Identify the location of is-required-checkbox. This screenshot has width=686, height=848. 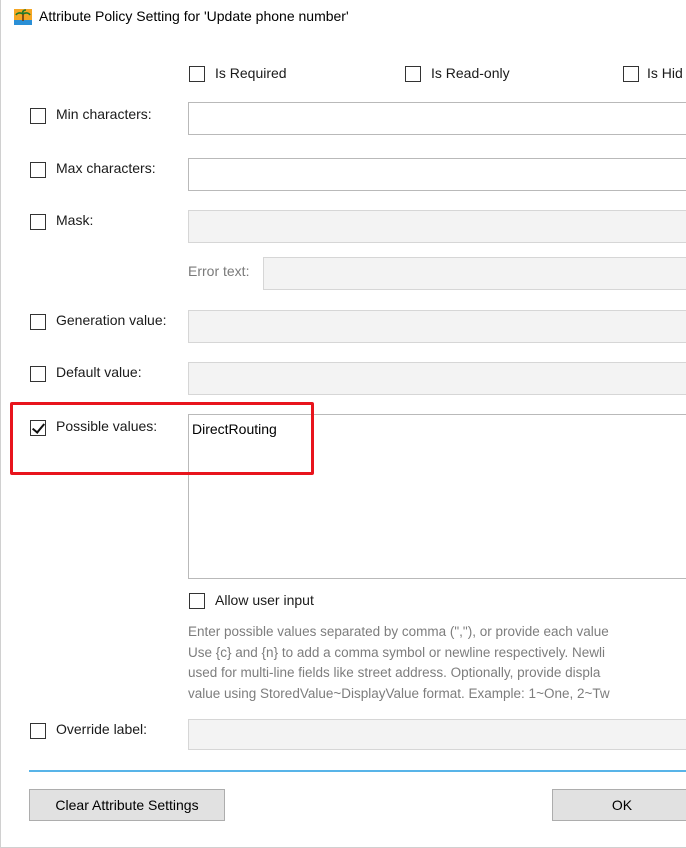
(197, 74).